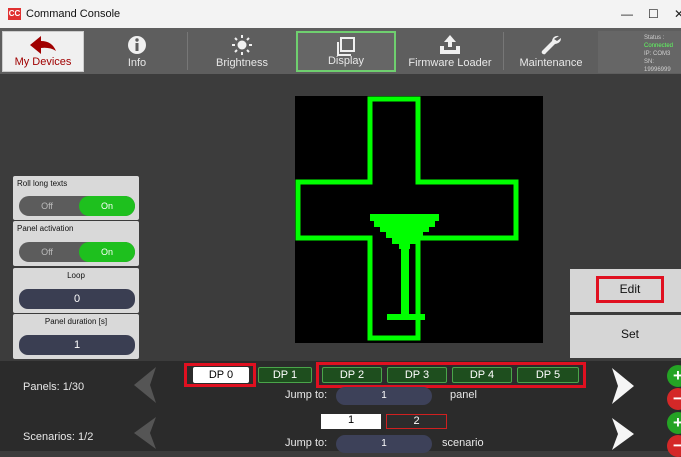 This screenshot has width=681, height=457. Describe the element at coordinates (58, 437) in the screenshot. I see `scenarios-counter: Scenarios: 1/2` at that location.